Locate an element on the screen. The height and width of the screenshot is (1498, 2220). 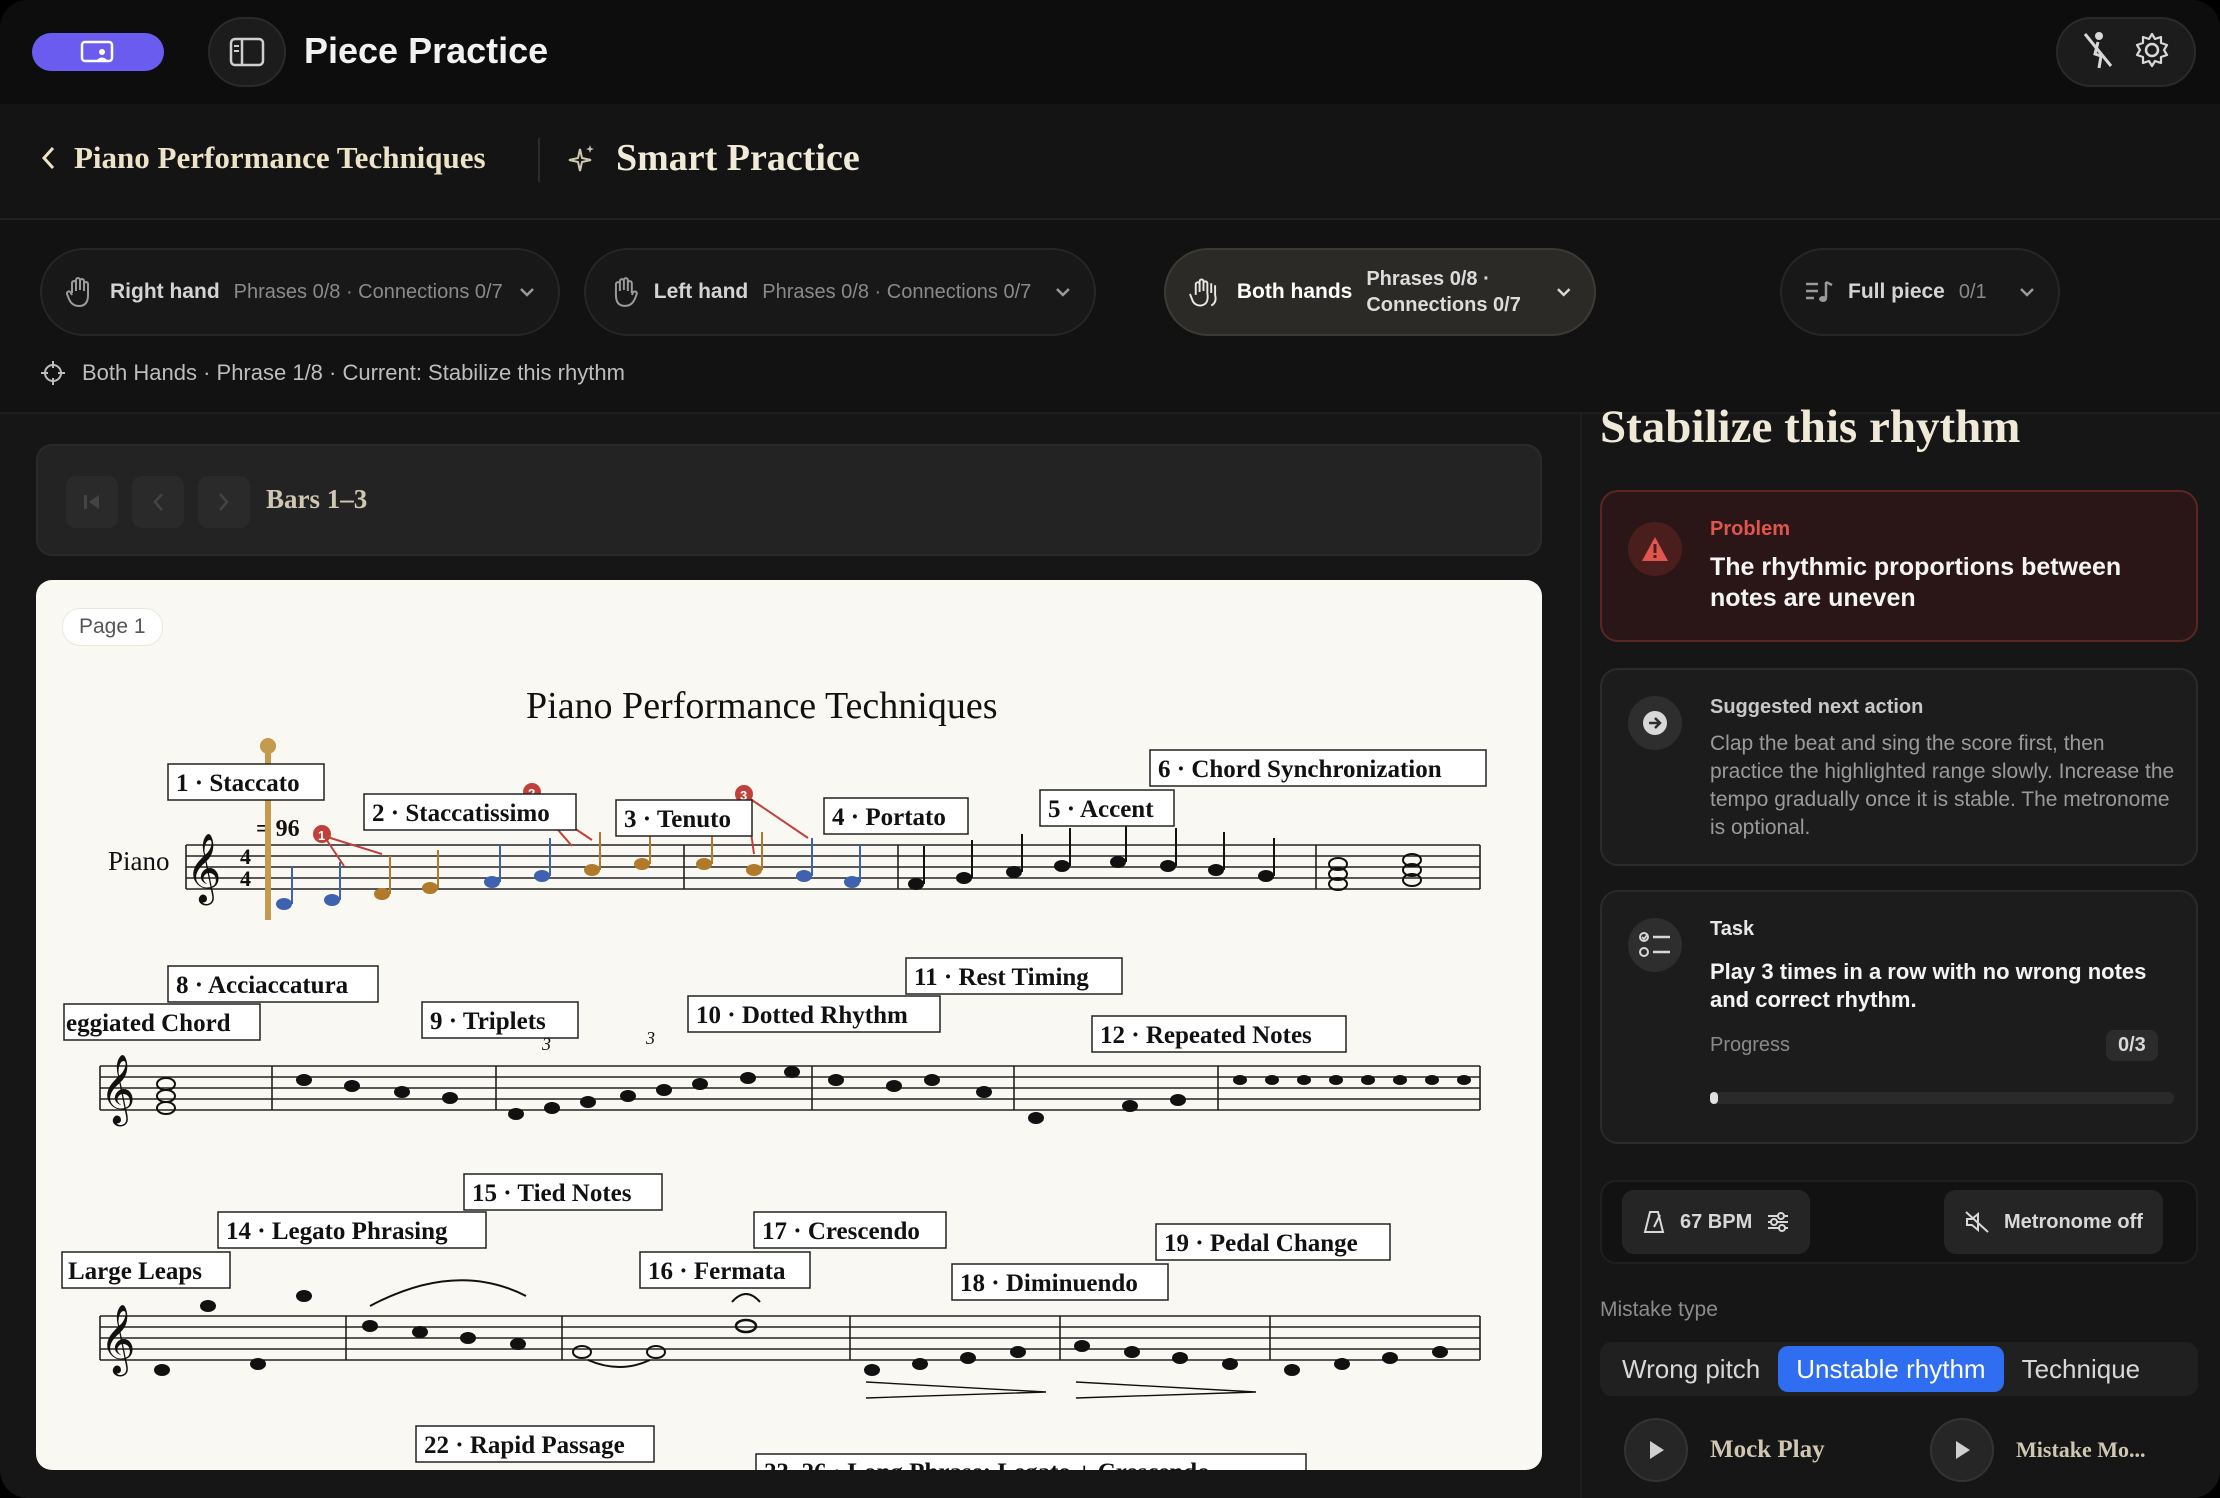
section-label: 1 · Staccato is located at coordinates (238, 783).